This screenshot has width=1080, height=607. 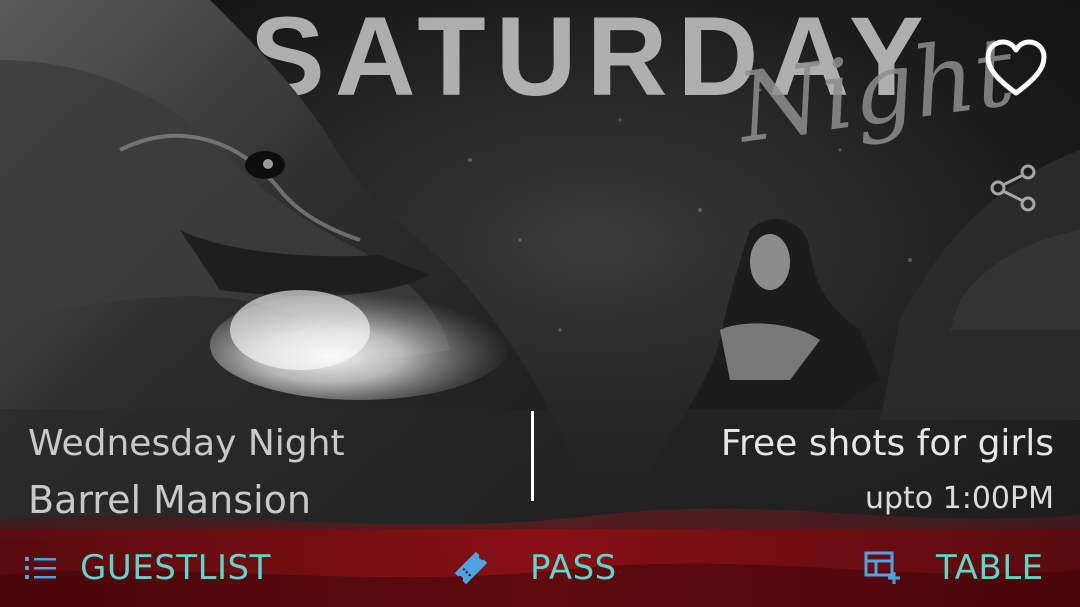 What do you see at coordinates (532, 456) in the screenshot?
I see `info-divider` at bounding box center [532, 456].